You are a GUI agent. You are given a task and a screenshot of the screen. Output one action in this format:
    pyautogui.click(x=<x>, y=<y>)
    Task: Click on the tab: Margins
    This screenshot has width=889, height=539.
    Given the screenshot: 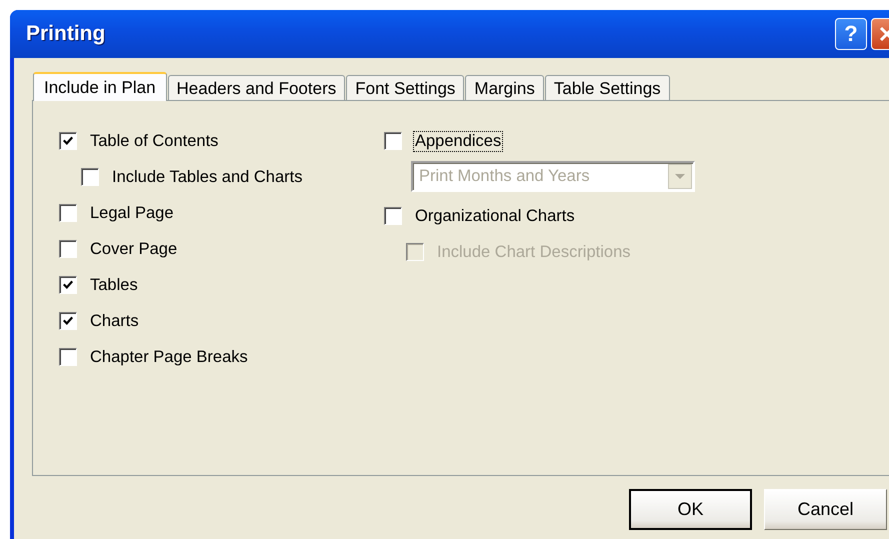 What is the action you would take?
    pyautogui.click(x=504, y=87)
    